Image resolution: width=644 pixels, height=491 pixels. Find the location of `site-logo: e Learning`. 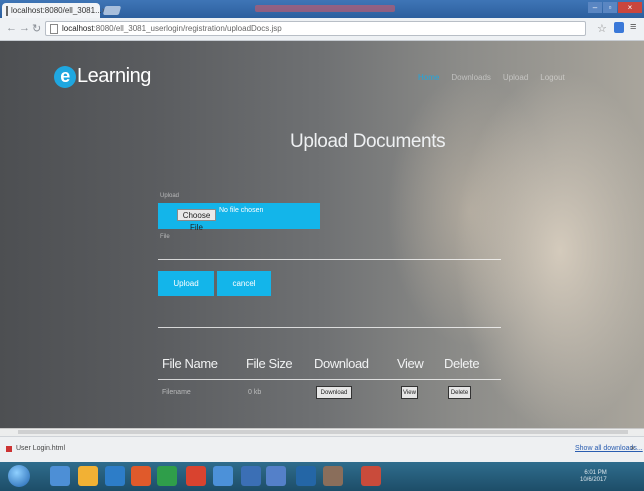

site-logo: e Learning is located at coordinates (102, 76).